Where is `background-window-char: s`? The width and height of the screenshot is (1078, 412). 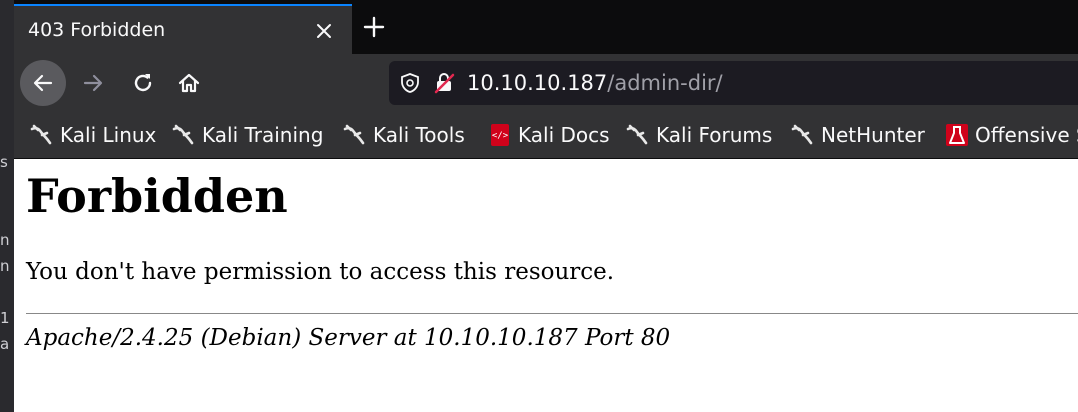 background-window-char: s is located at coordinates (4, 162).